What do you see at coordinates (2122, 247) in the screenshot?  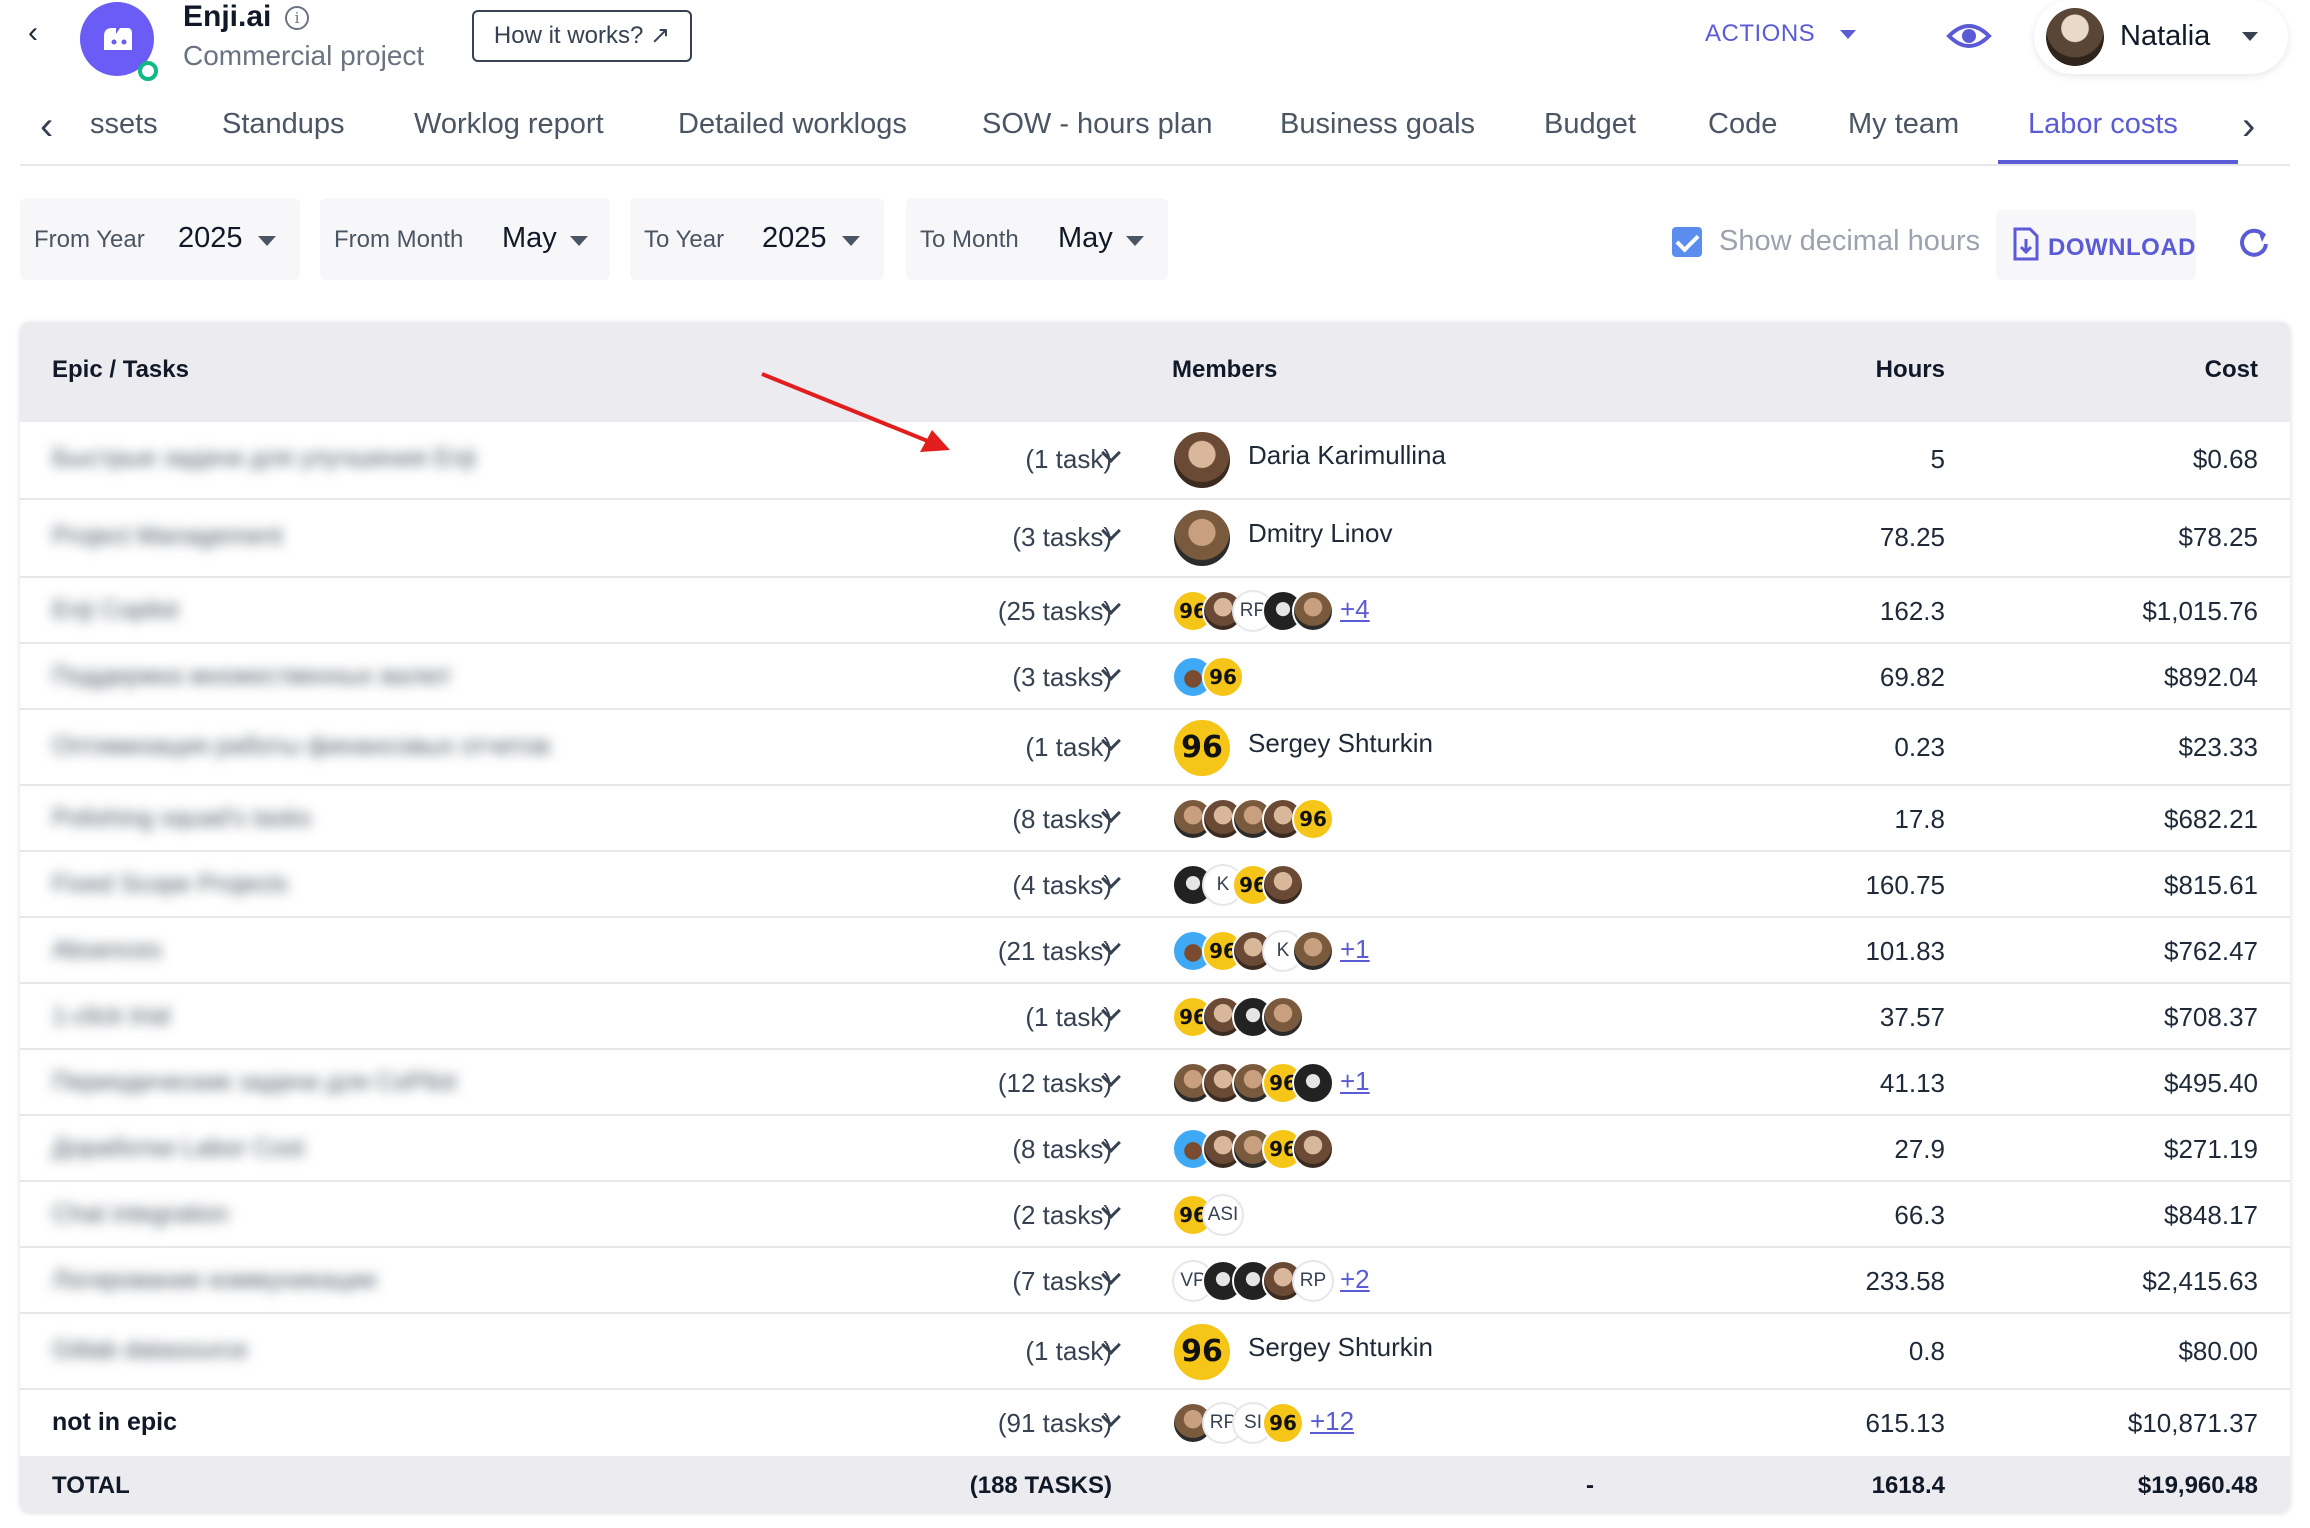 I see `download-label: DOWNLOAD` at bounding box center [2122, 247].